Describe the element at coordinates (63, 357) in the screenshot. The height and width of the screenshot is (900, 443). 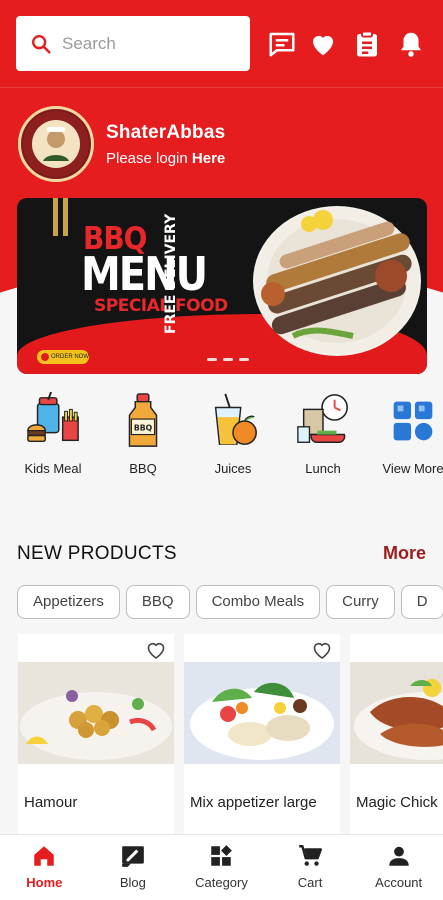
I see `order-now-pill: ORDER NOW` at that location.